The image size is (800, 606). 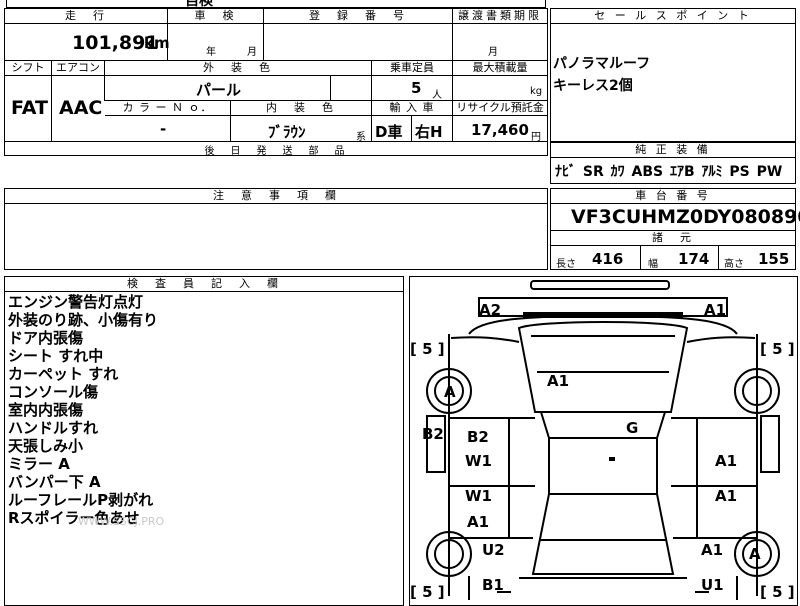 What do you see at coordinates (252, 52) in the screenshot?
I see `inspection-month: 月` at bounding box center [252, 52].